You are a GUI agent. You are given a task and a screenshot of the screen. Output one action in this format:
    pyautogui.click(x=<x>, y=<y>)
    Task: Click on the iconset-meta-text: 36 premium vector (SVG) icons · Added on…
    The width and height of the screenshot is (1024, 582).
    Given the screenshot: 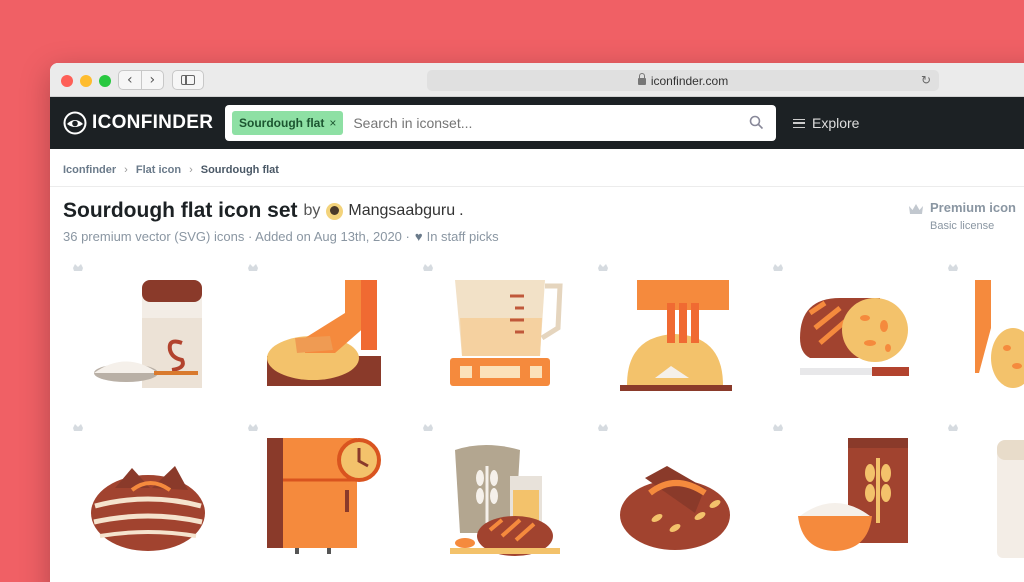 What is the action you would take?
    pyautogui.click(x=236, y=236)
    